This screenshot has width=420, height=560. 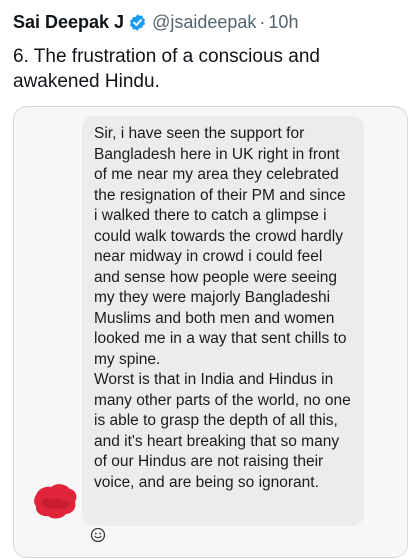 What do you see at coordinates (283, 22) in the screenshot?
I see `tweet-timestamp: 10h` at bounding box center [283, 22].